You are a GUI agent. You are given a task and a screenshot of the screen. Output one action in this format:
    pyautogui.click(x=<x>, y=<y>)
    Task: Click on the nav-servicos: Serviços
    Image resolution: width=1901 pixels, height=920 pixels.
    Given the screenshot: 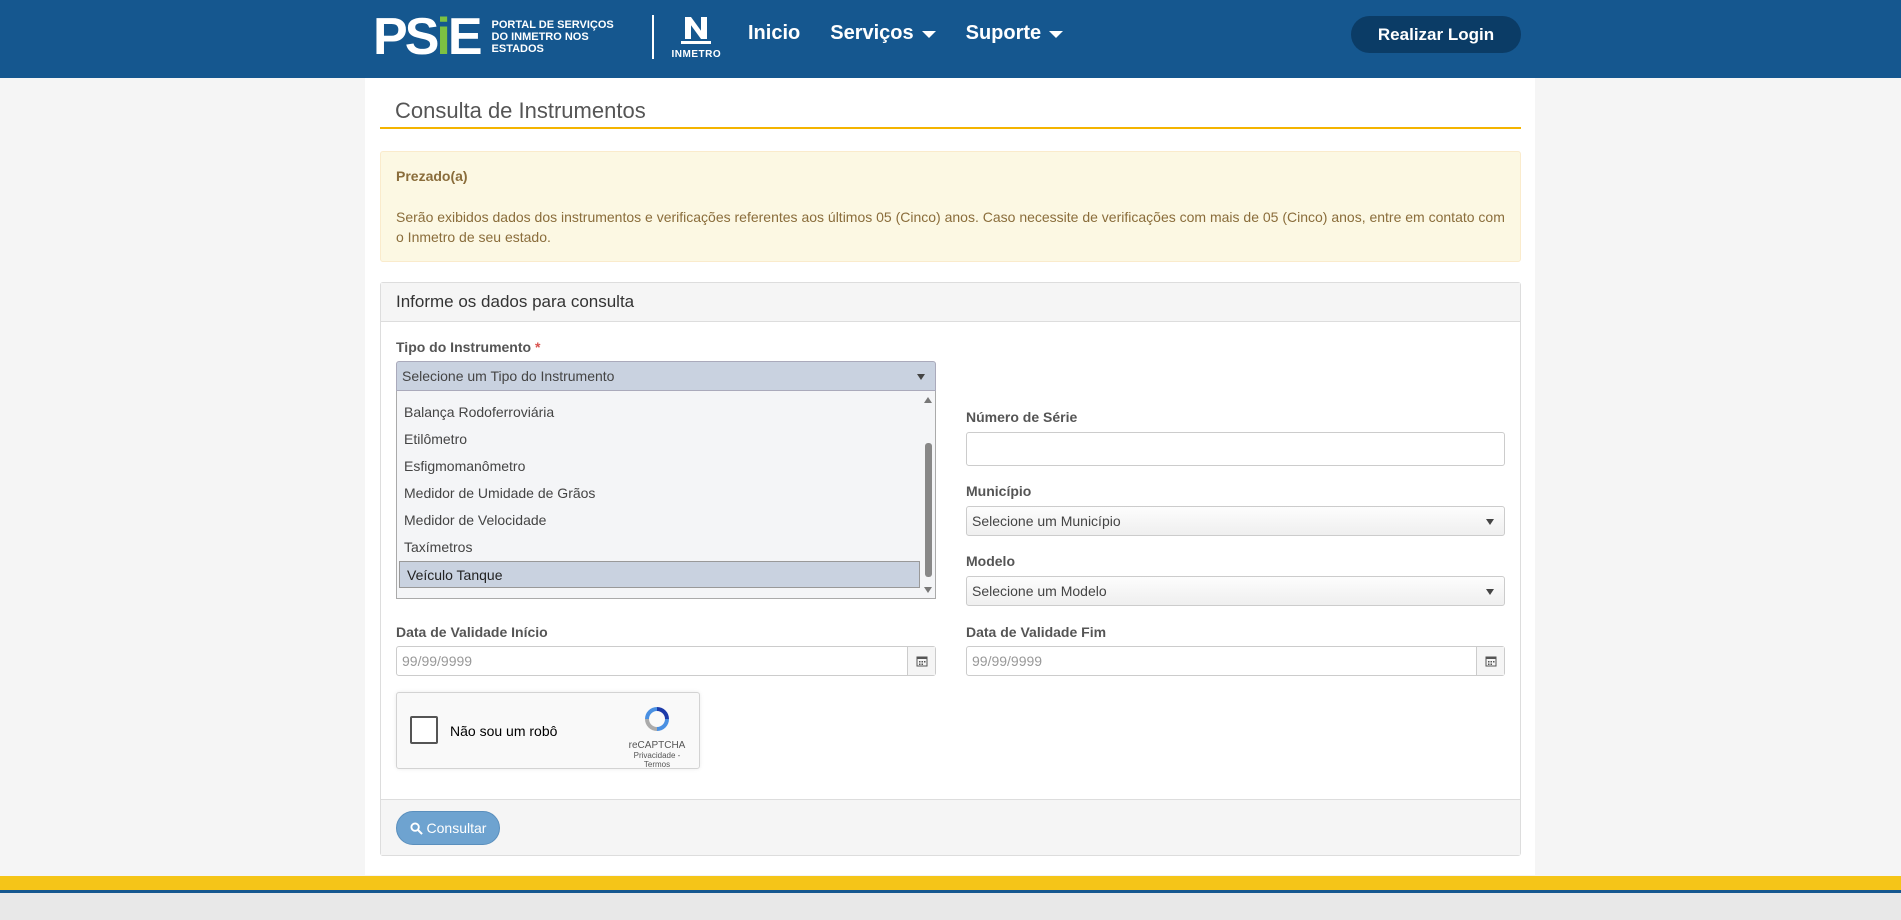 What is the action you would take?
    pyautogui.click(x=883, y=33)
    